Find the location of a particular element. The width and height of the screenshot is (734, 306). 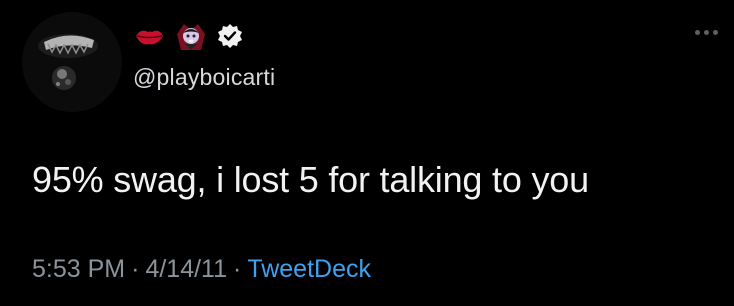

tweet-source-link: TweetDeck is located at coordinates (309, 269).